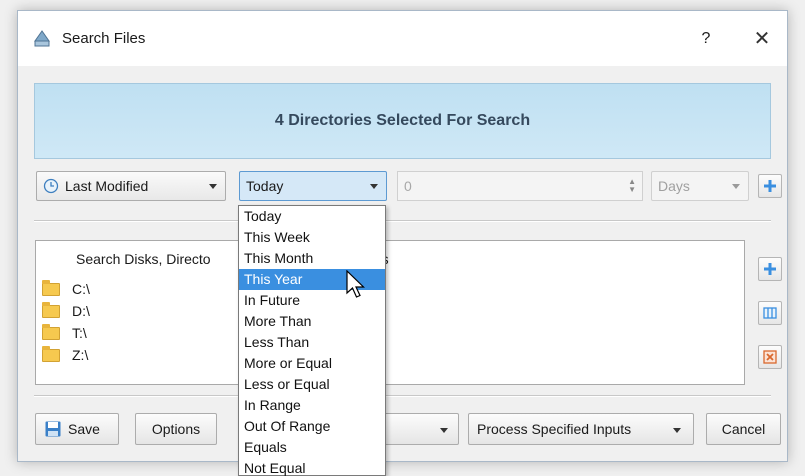 The height and width of the screenshot is (476, 805). What do you see at coordinates (312, 405) in the screenshot?
I see `dropdown-item-in-range: In Range` at bounding box center [312, 405].